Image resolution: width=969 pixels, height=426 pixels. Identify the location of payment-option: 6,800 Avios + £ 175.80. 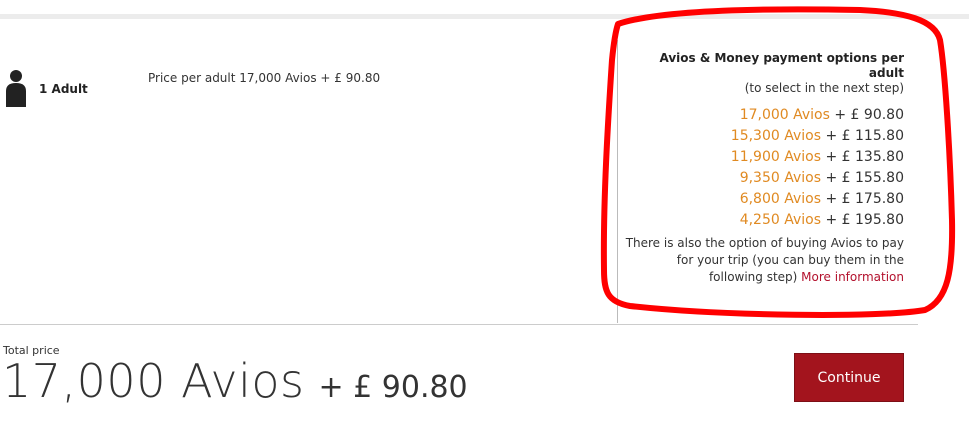
(763, 199).